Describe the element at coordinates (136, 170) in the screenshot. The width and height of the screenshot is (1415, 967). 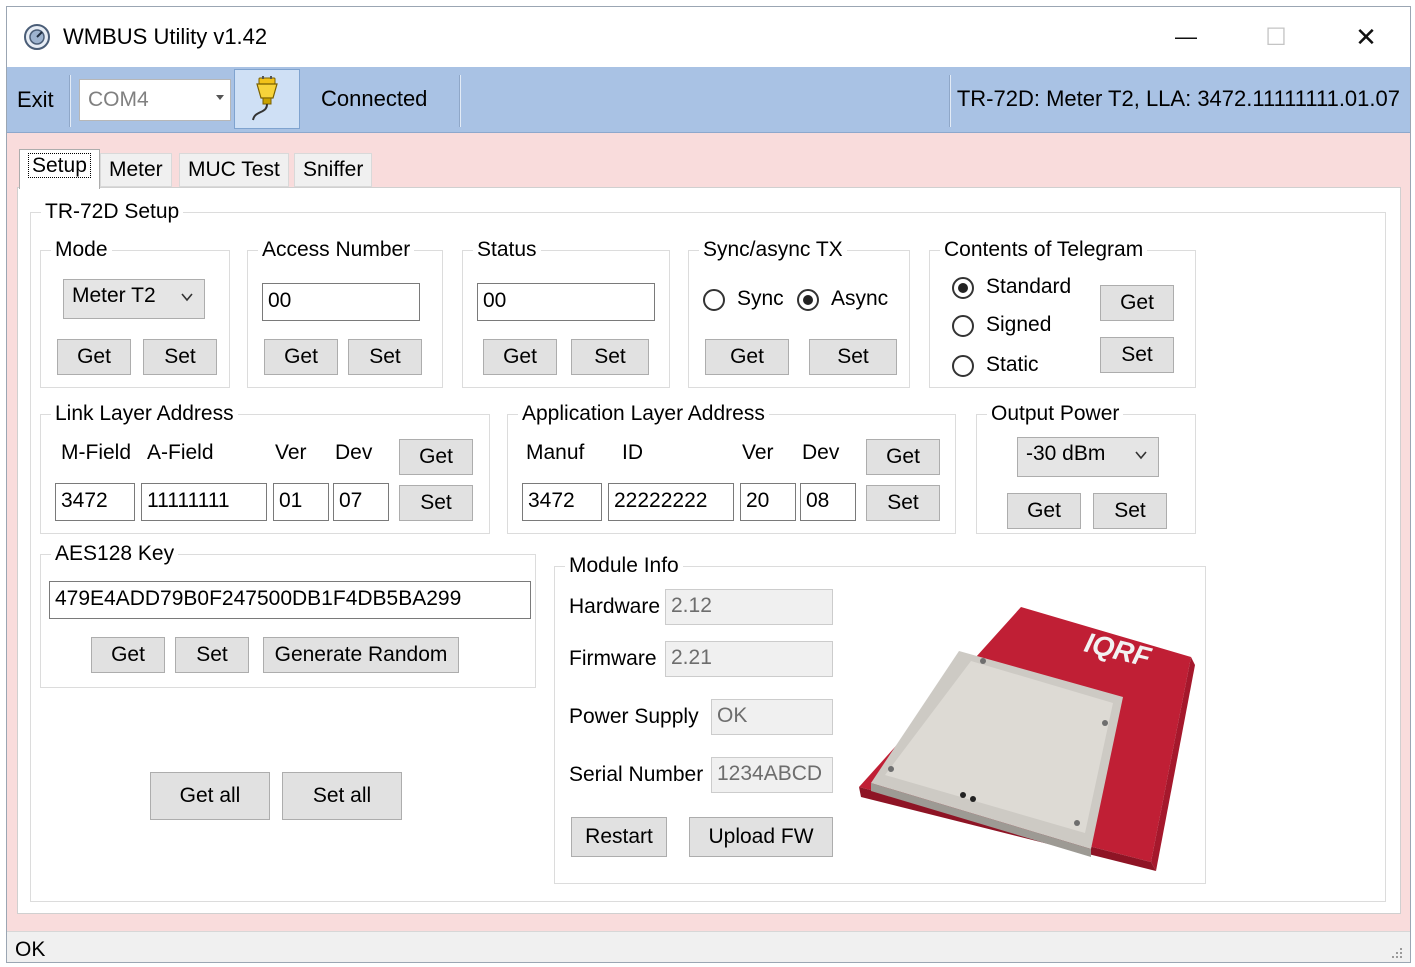
I see `tab-meter: Meter` at that location.